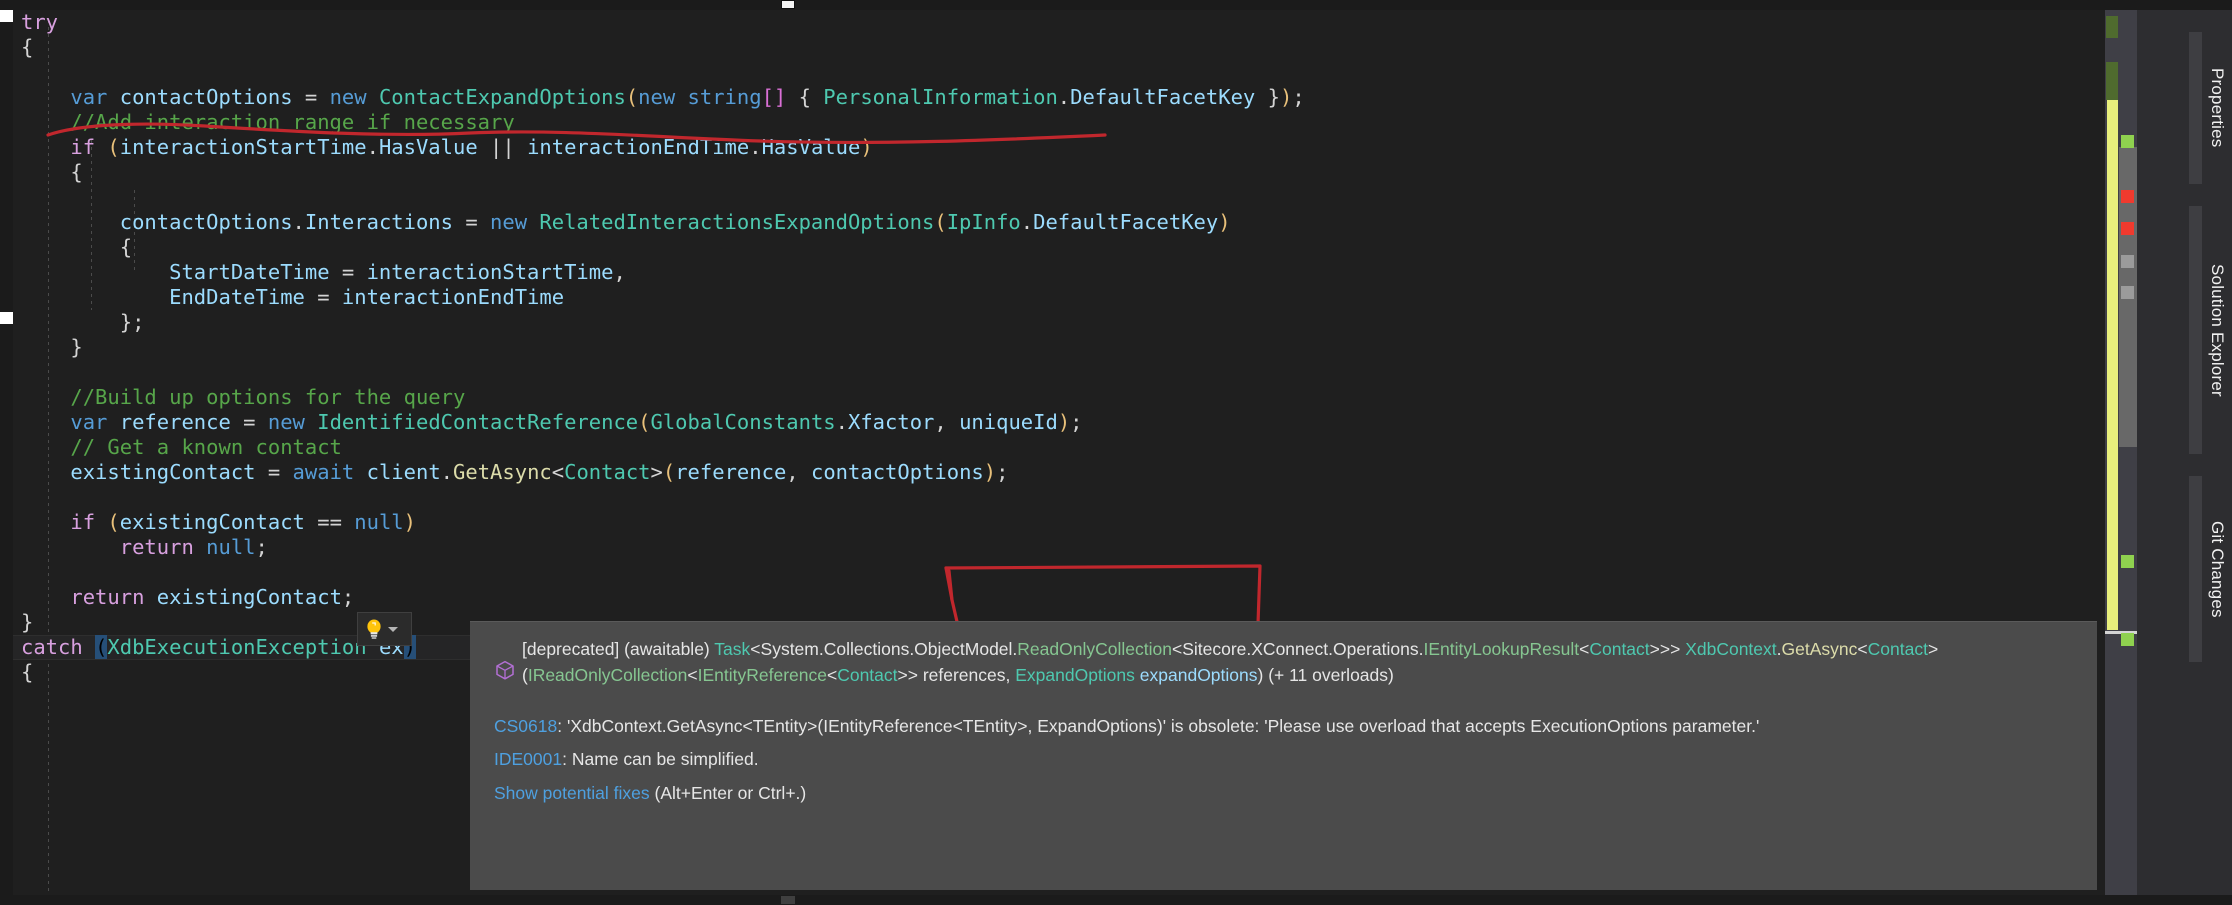 The image size is (2232, 905). Describe the element at coordinates (659, 447) in the screenshot. I see `code-line: // Get a known contact` at that location.